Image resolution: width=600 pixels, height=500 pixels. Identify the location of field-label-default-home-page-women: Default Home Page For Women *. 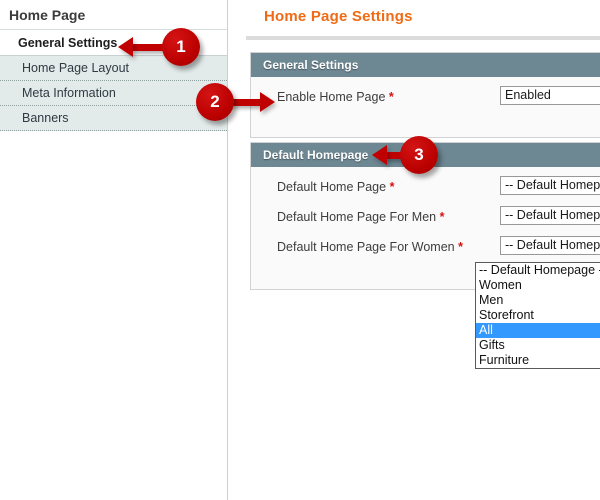
(370, 247).